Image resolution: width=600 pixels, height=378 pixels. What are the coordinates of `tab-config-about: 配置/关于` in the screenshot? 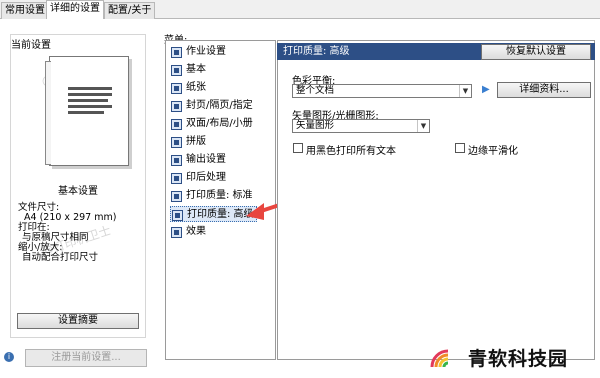 It's located at (130, 10).